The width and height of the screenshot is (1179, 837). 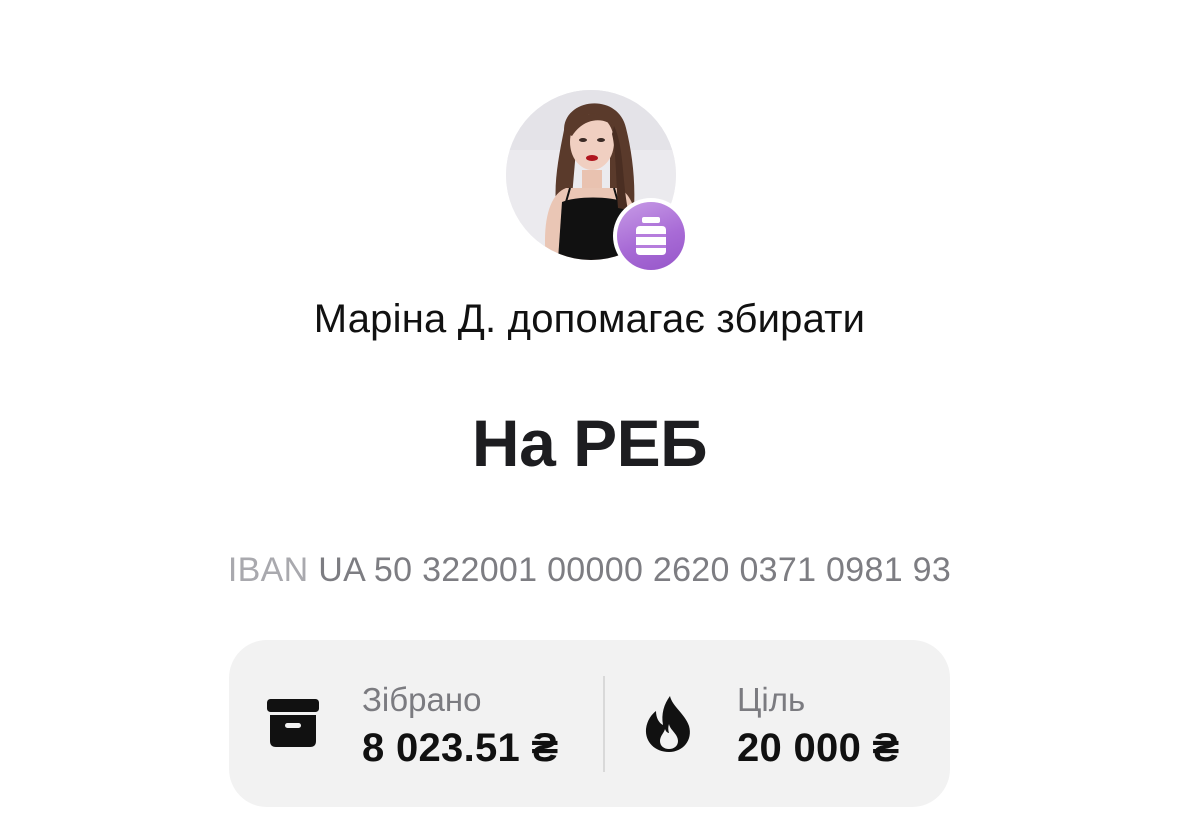 I want to click on stats-divider, so click(x=604, y=724).